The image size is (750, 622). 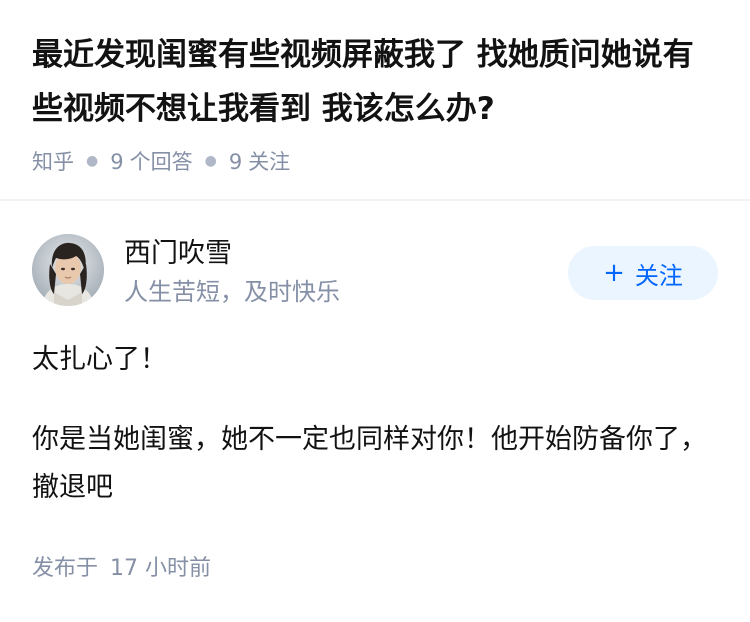 What do you see at coordinates (375, 200) in the screenshot?
I see `divider` at bounding box center [375, 200].